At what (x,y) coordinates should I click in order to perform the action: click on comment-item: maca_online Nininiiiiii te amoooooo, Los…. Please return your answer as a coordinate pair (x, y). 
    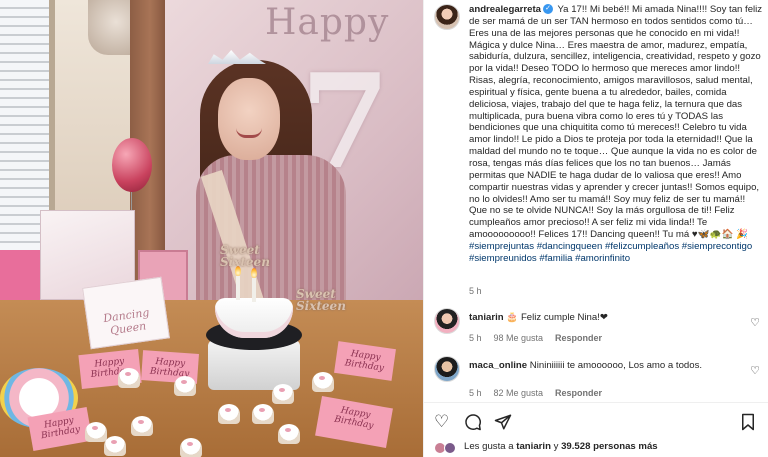
    Looking at the image, I should click on (599, 376).